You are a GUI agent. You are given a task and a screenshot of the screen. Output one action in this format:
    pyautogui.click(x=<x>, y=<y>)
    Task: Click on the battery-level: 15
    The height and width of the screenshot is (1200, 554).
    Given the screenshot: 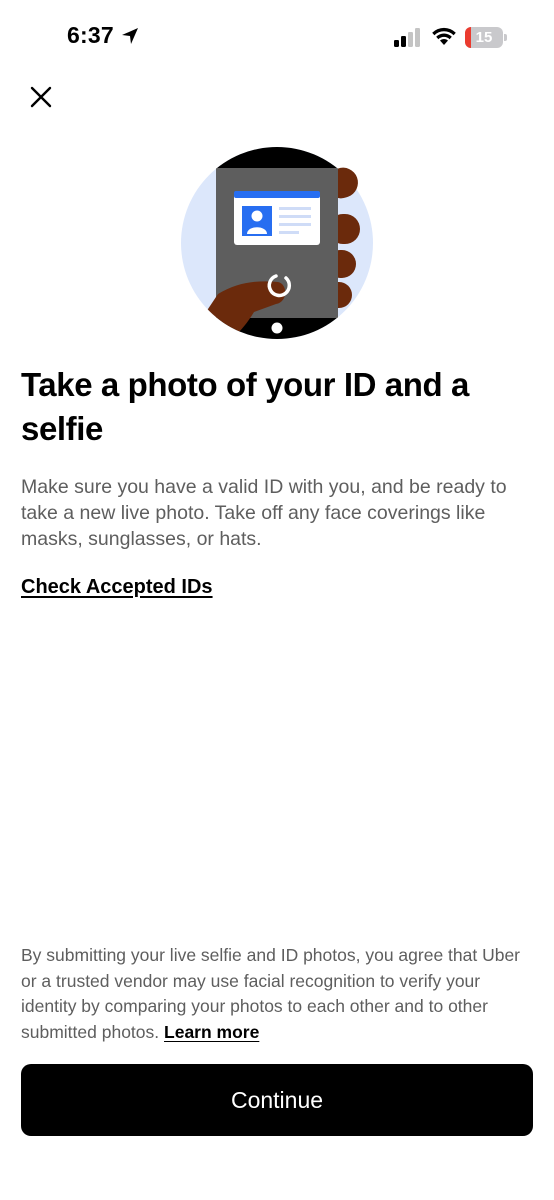 What is the action you would take?
    pyautogui.click(x=484, y=37)
    